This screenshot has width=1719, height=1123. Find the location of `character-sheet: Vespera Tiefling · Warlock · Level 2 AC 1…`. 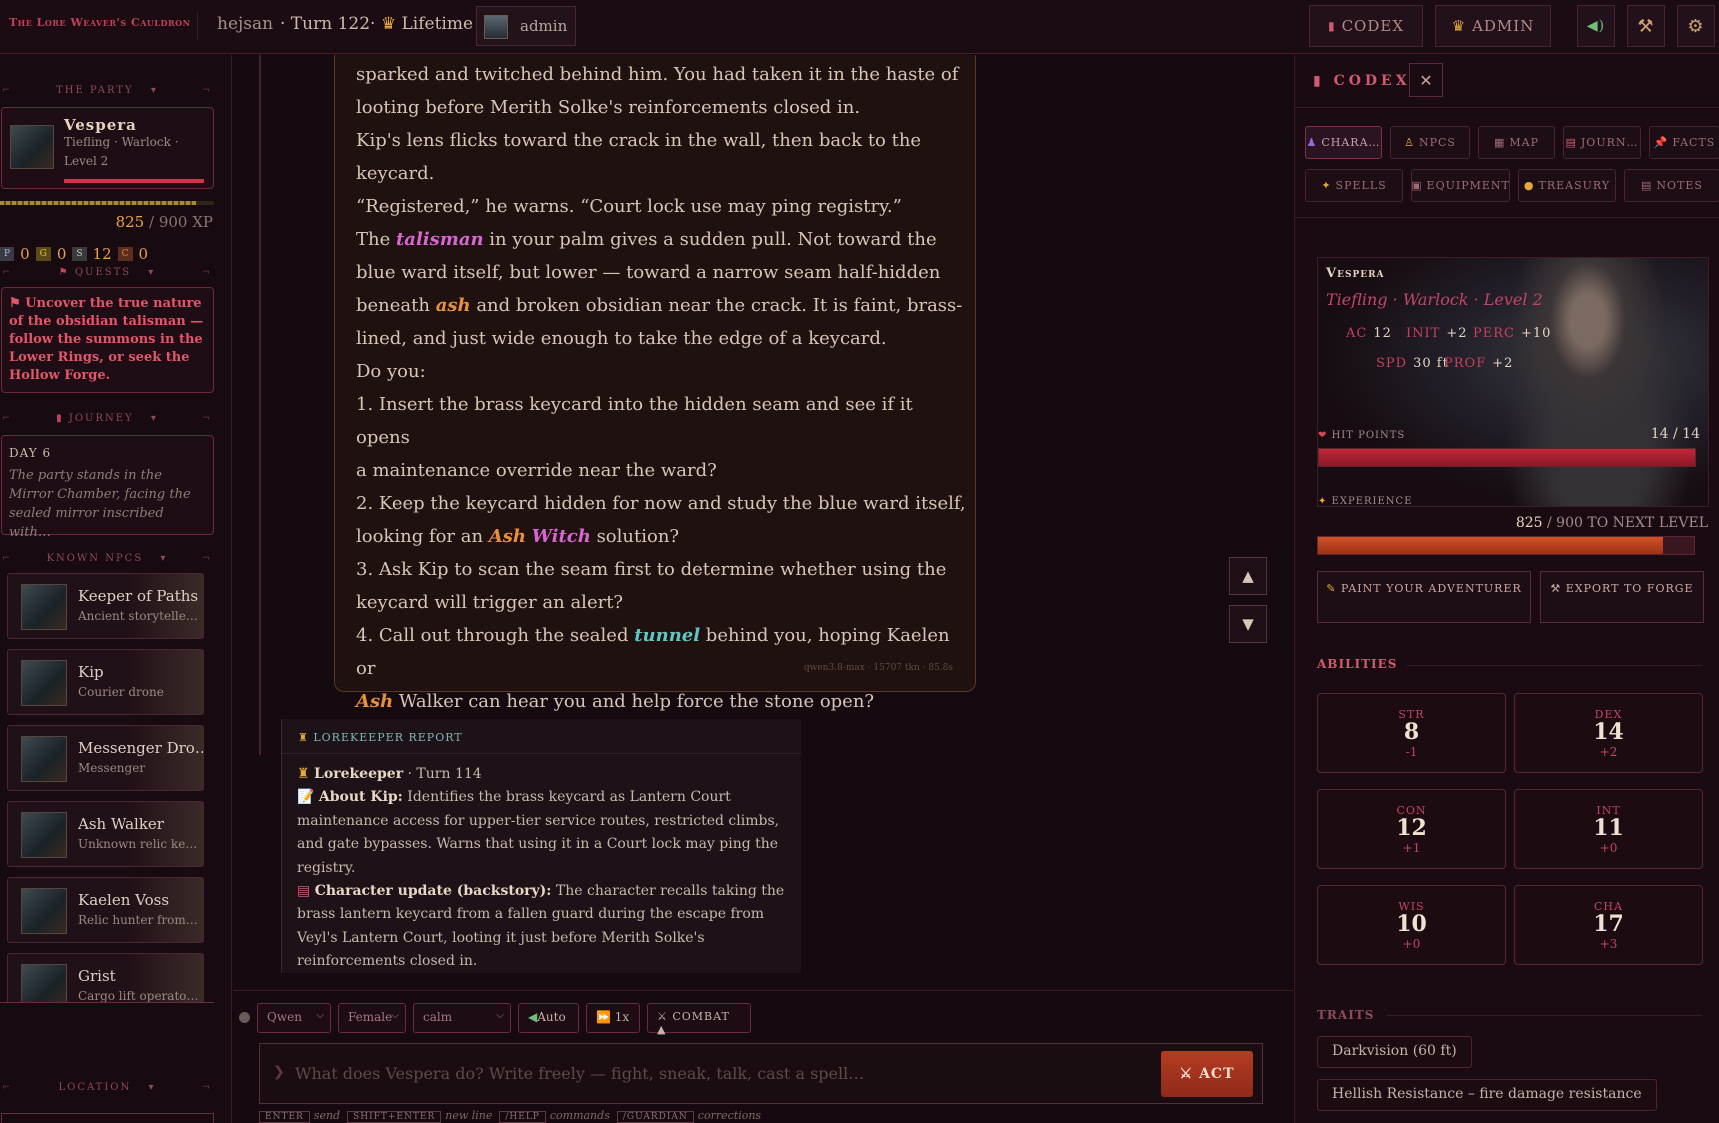

character-sheet: Vespera Tiefling · Warlock · Level 2 AC 1… is located at coordinates (1513, 382).